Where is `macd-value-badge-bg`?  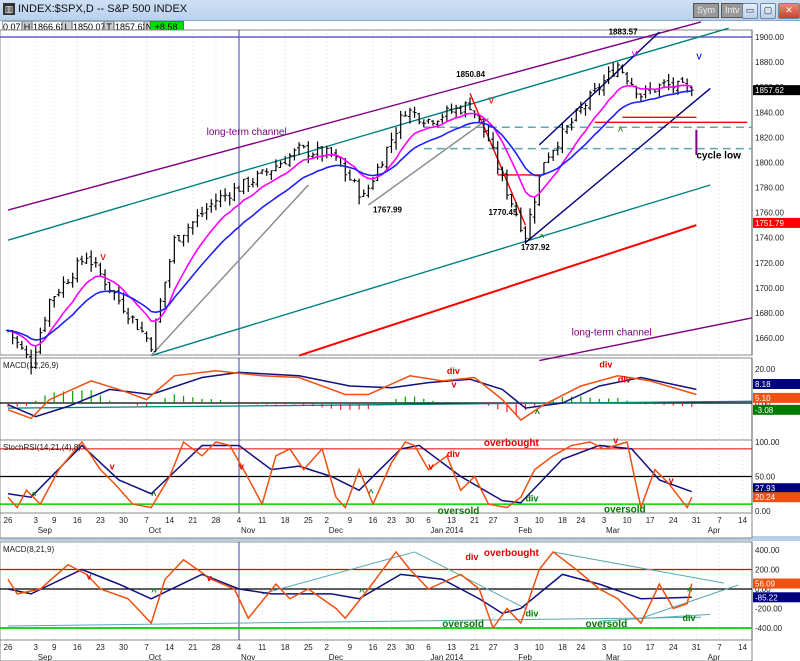 macd-value-badge-bg is located at coordinates (776, 397).